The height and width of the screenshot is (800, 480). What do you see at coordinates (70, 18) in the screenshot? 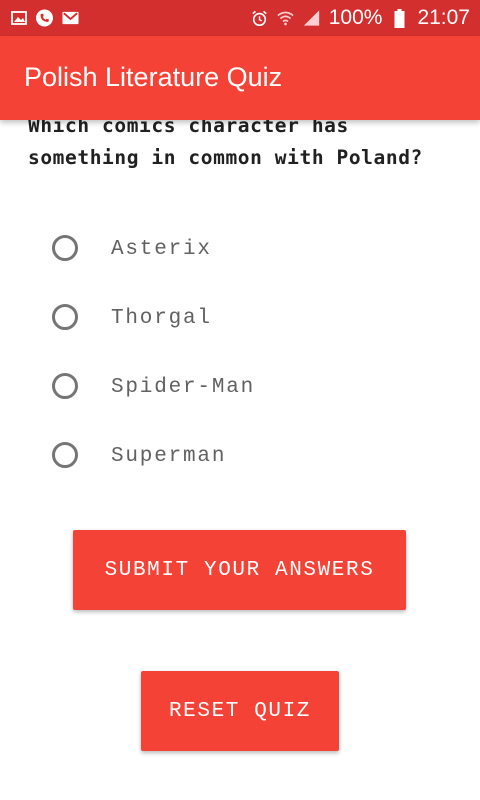
I see `gmail-icon` at bounding box center [70, 18].